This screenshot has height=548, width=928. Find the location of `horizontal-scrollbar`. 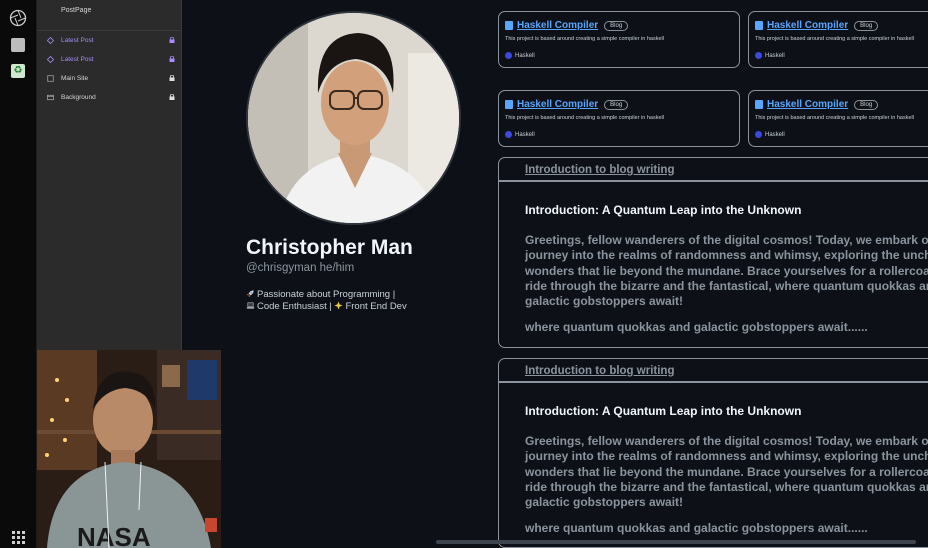

horizontal-scrollbar is located at coordinates (676, 542).